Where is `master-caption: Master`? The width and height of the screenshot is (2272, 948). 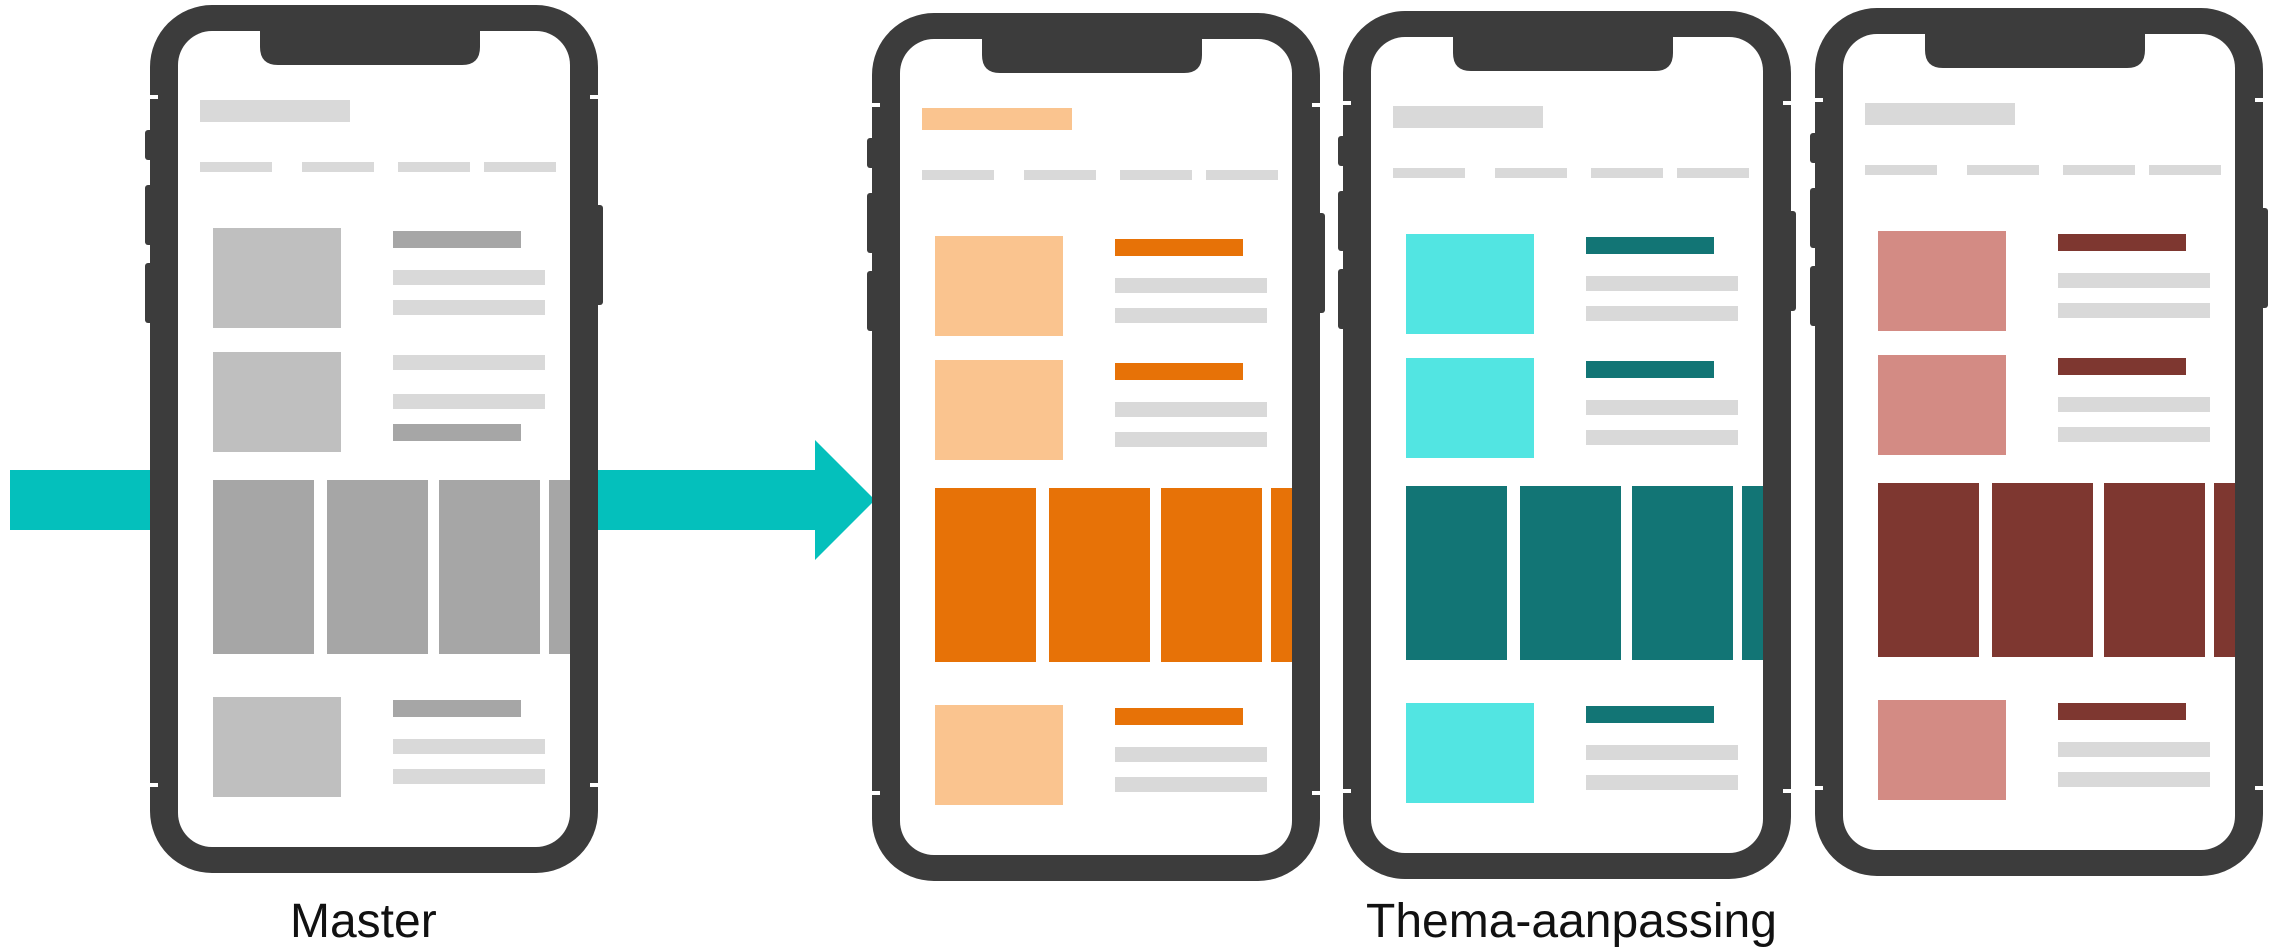
master-caption: Master is located at coordinates (363, 921).